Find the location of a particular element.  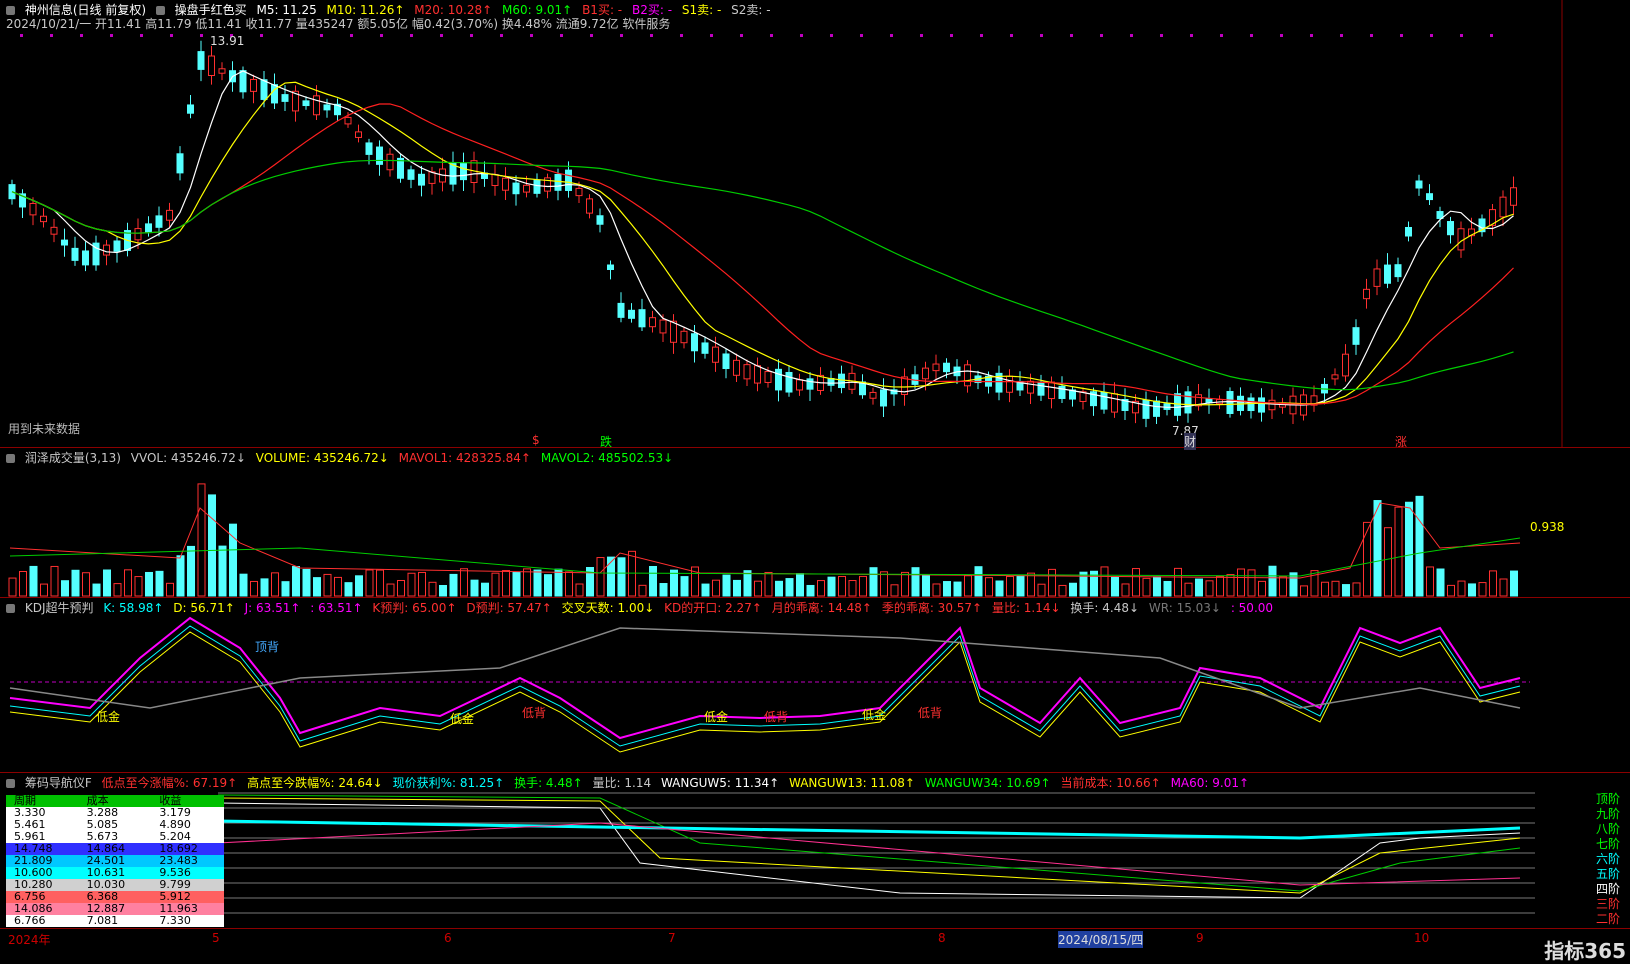

k-line is located at coordinates (765, 686).